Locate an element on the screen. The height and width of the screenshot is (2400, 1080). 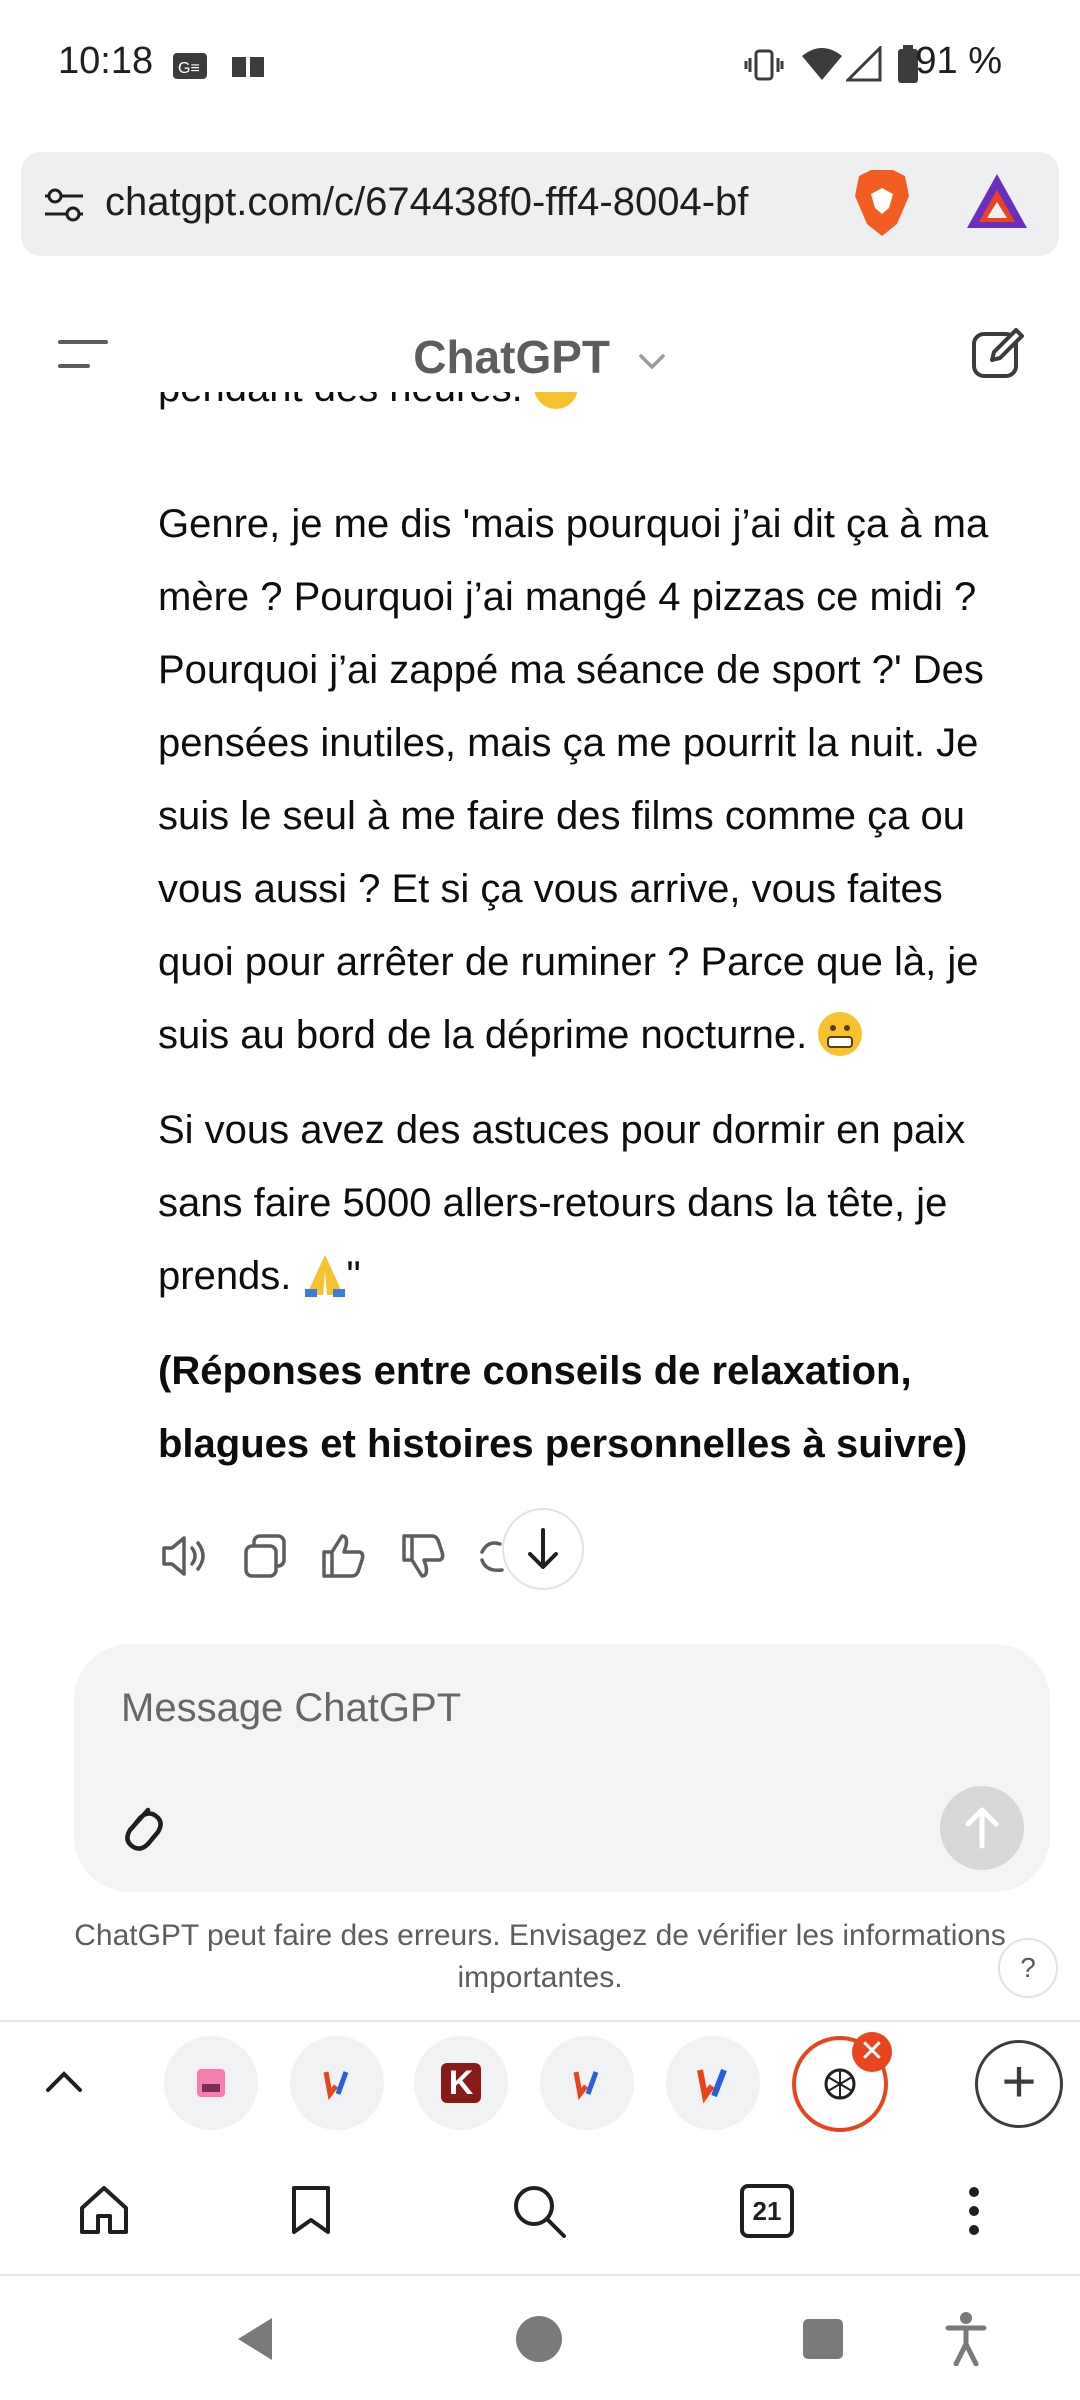
message-input: Message ChatGPT is located at coordinates (291, 1708).